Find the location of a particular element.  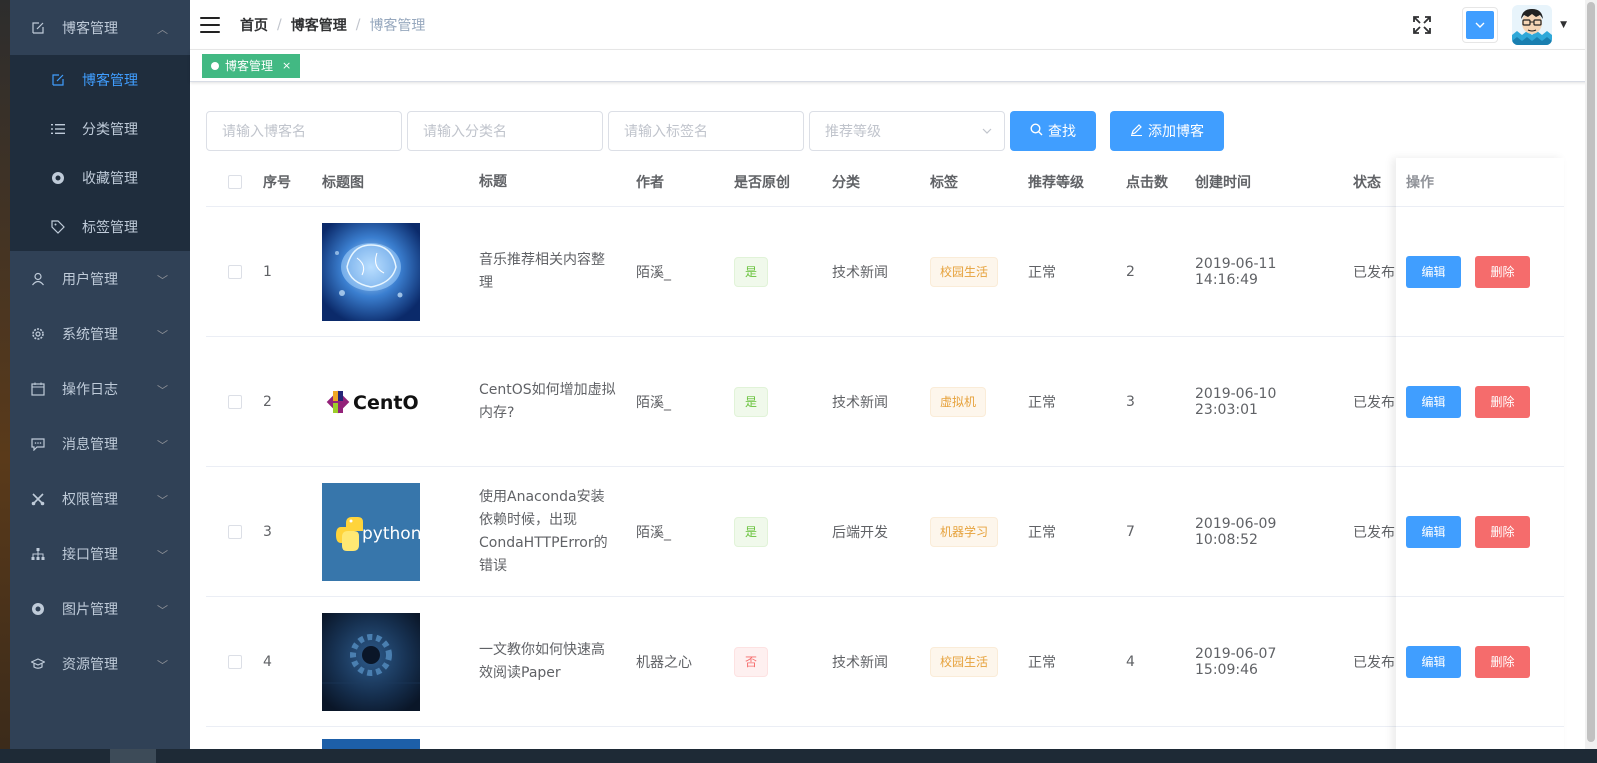

submenu-blog: 博客管理 分类管理 收藏管理 标签管理 is located at coordinates (100, 153).